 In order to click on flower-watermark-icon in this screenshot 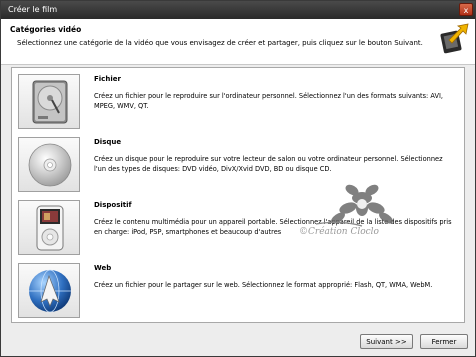, I will do `click(354, 205)`.